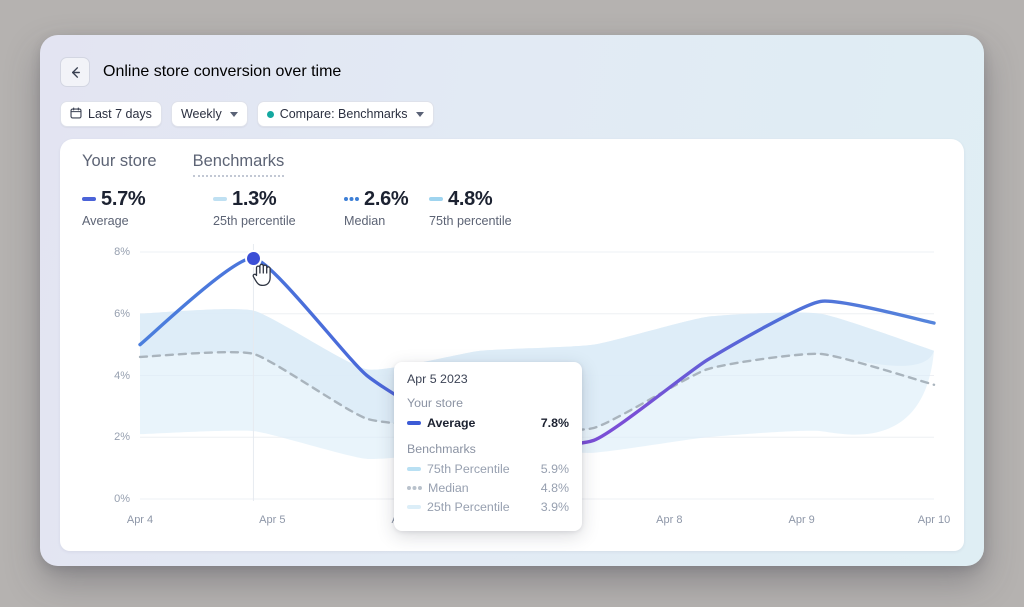  I want to click on compare-label: Compare: Benchmarks, so click(343, 114).